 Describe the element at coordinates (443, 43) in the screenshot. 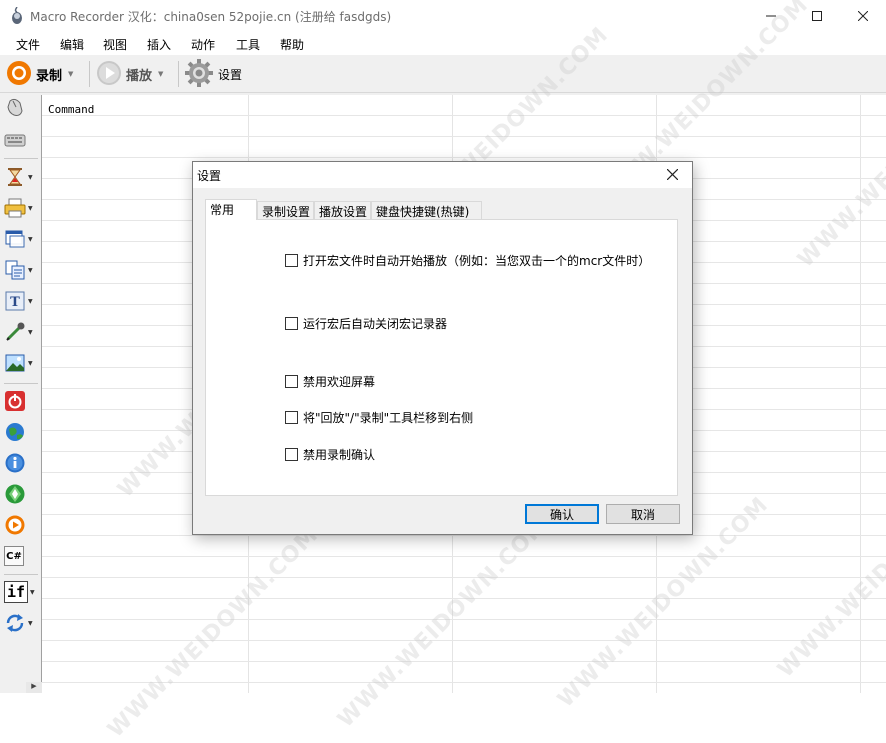

I see `menu-bar: 文件 编辑 视图 插入 动作 工具 帮助` at that location.